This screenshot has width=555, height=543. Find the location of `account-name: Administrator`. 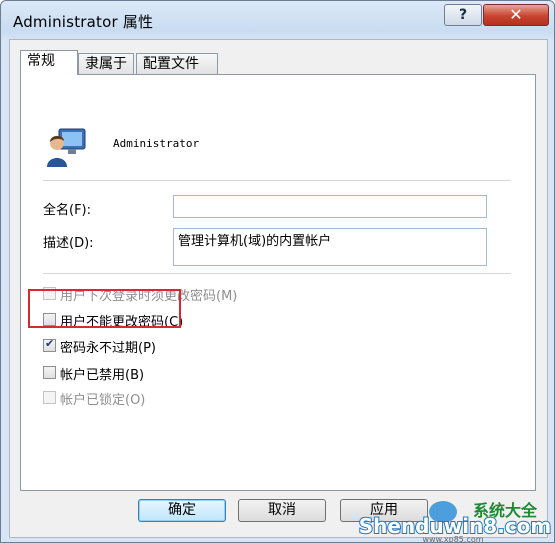

account-name: Administrator is located at coordinates (156, 143).